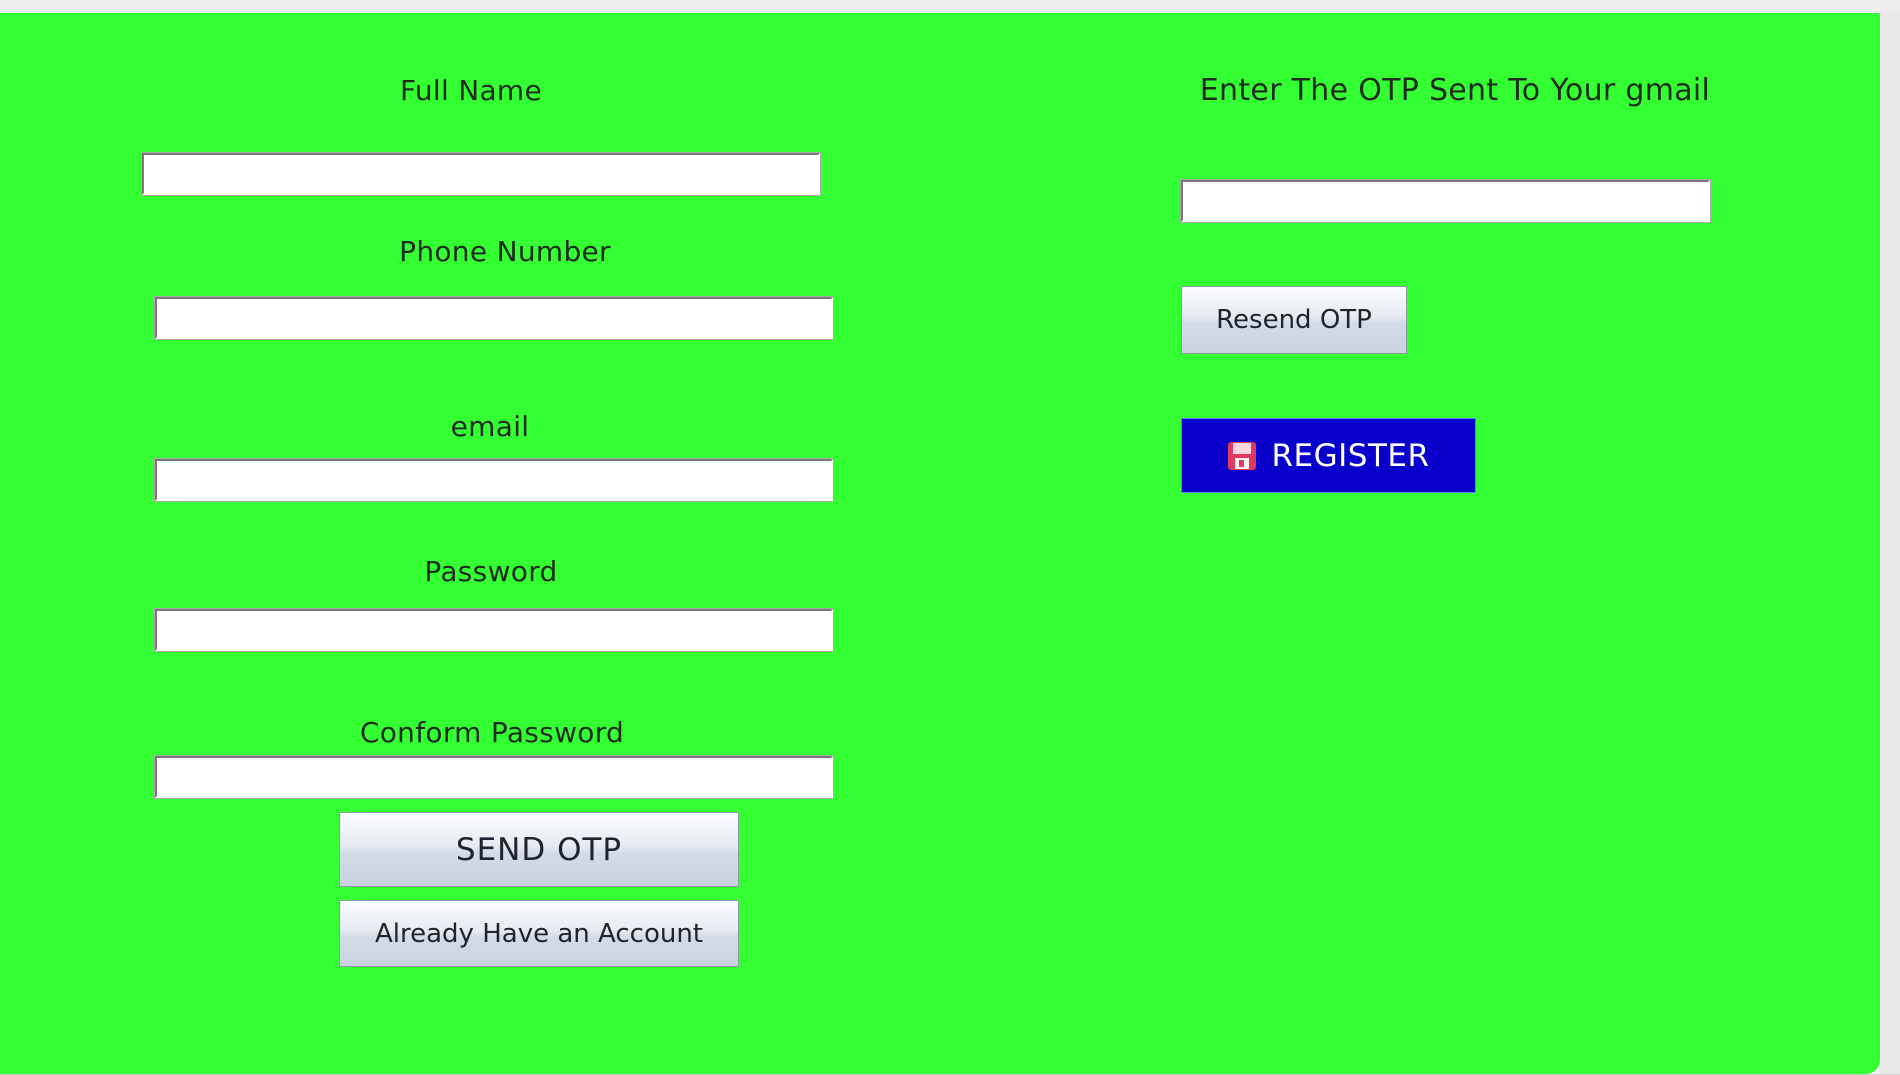  I want to click on full-name-label: Full Name, so click(471, 90).